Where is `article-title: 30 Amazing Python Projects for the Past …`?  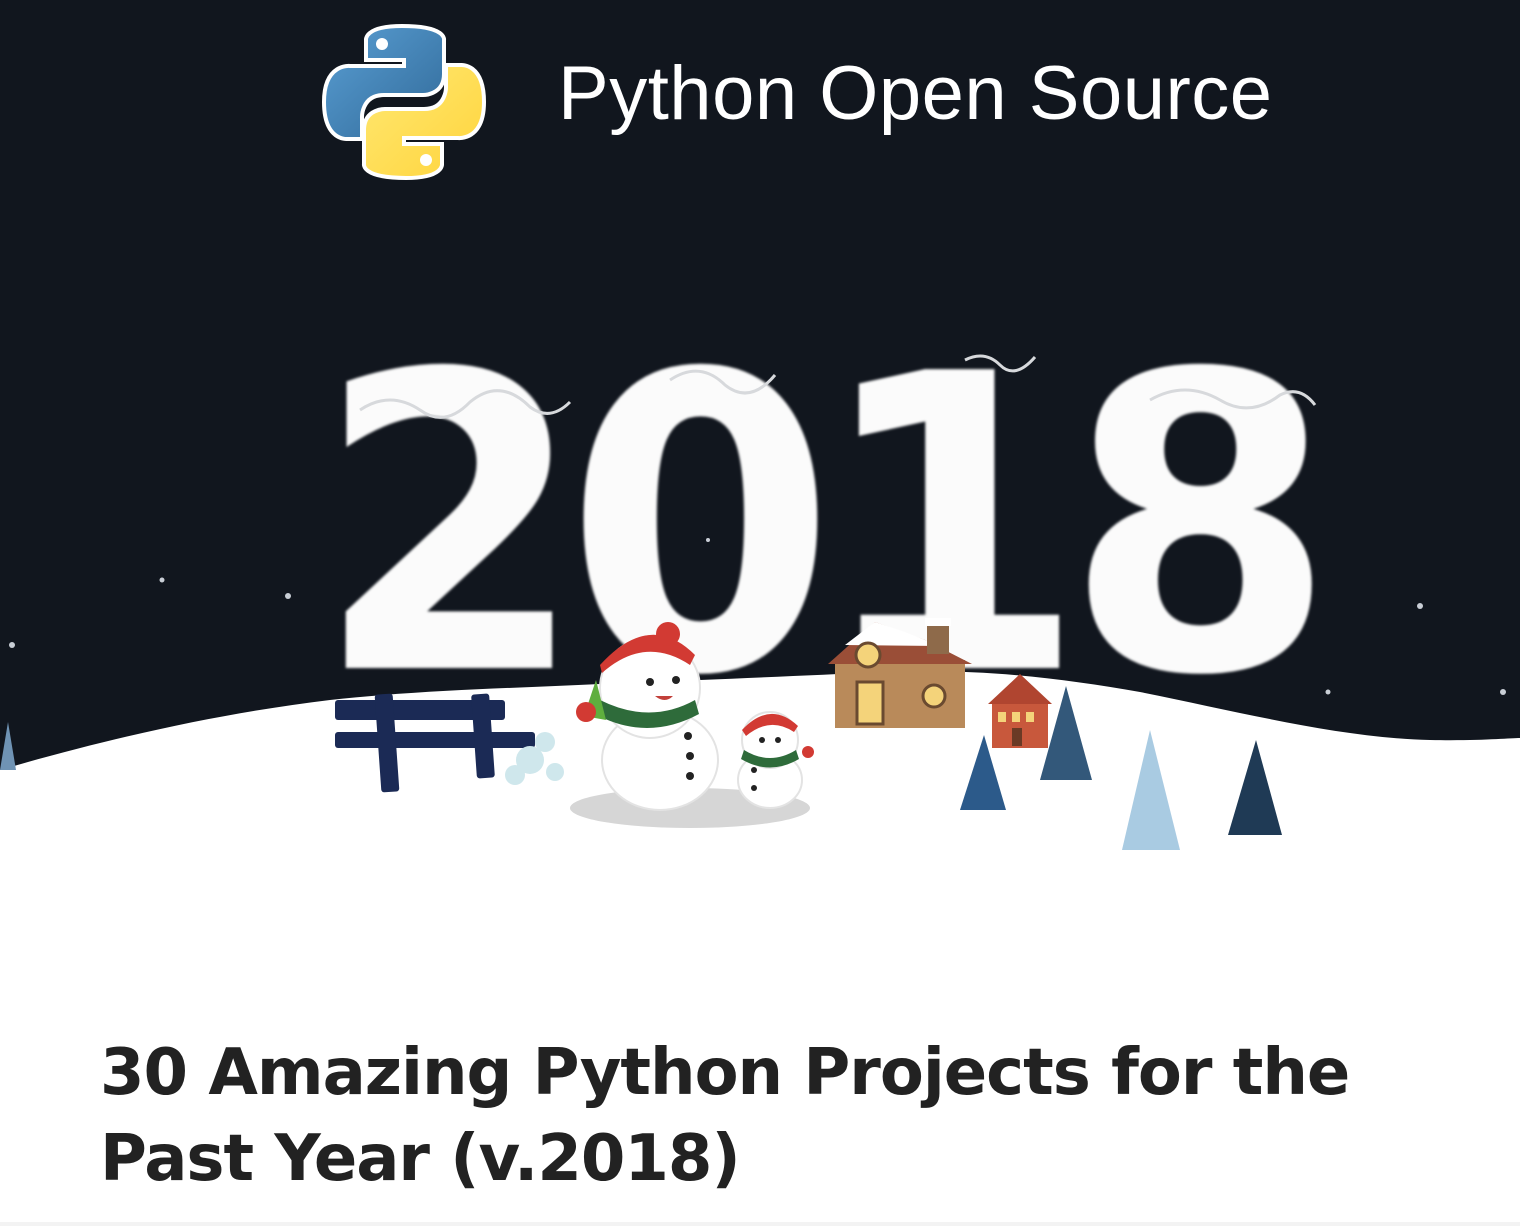 article-title: 30 Amazing Python Projects for the Past … is located at coordinates (770, 1116).